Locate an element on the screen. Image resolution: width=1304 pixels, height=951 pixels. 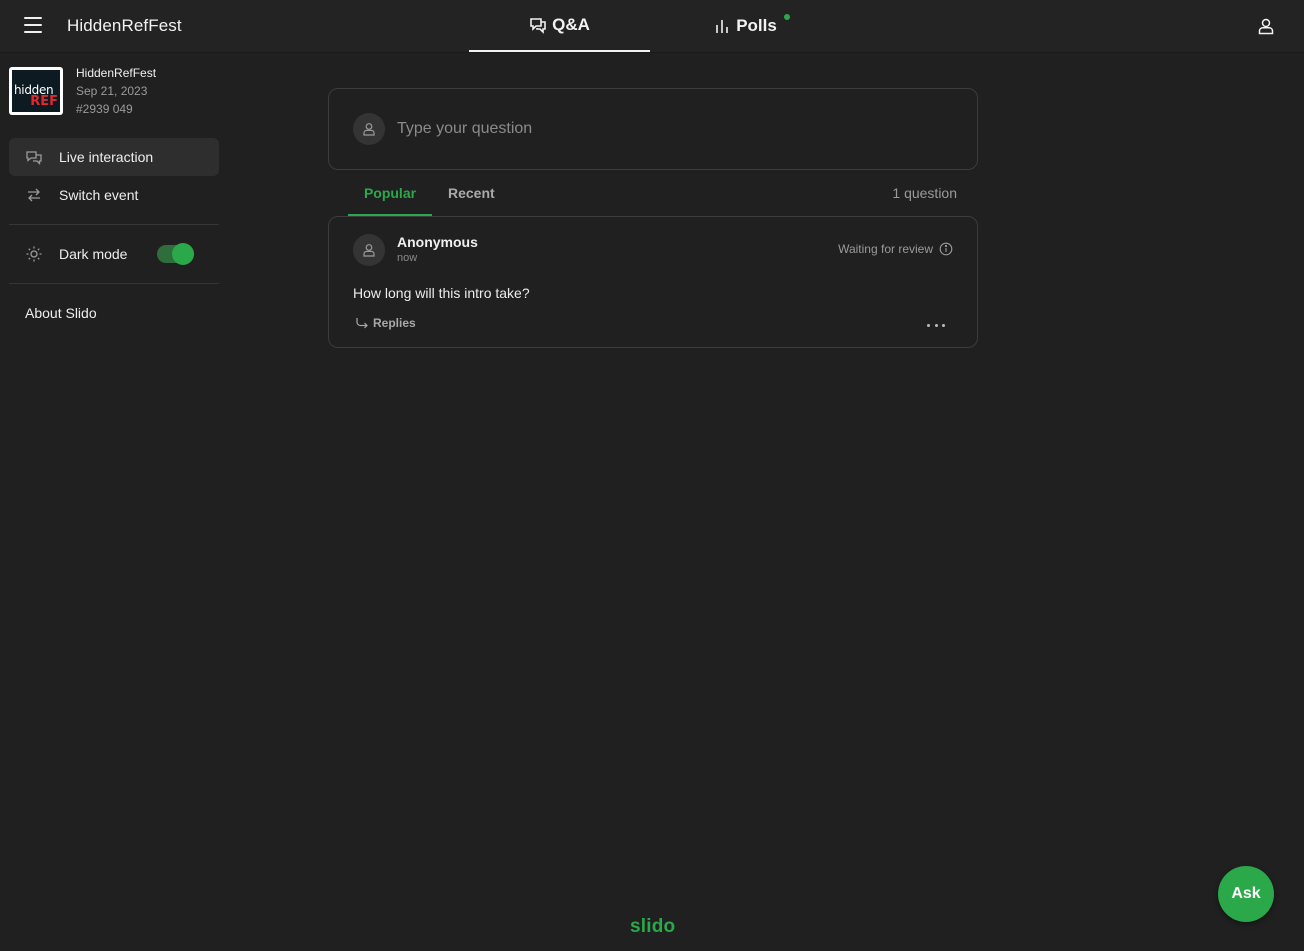
question-time: now is located at coordinates (407, 258).